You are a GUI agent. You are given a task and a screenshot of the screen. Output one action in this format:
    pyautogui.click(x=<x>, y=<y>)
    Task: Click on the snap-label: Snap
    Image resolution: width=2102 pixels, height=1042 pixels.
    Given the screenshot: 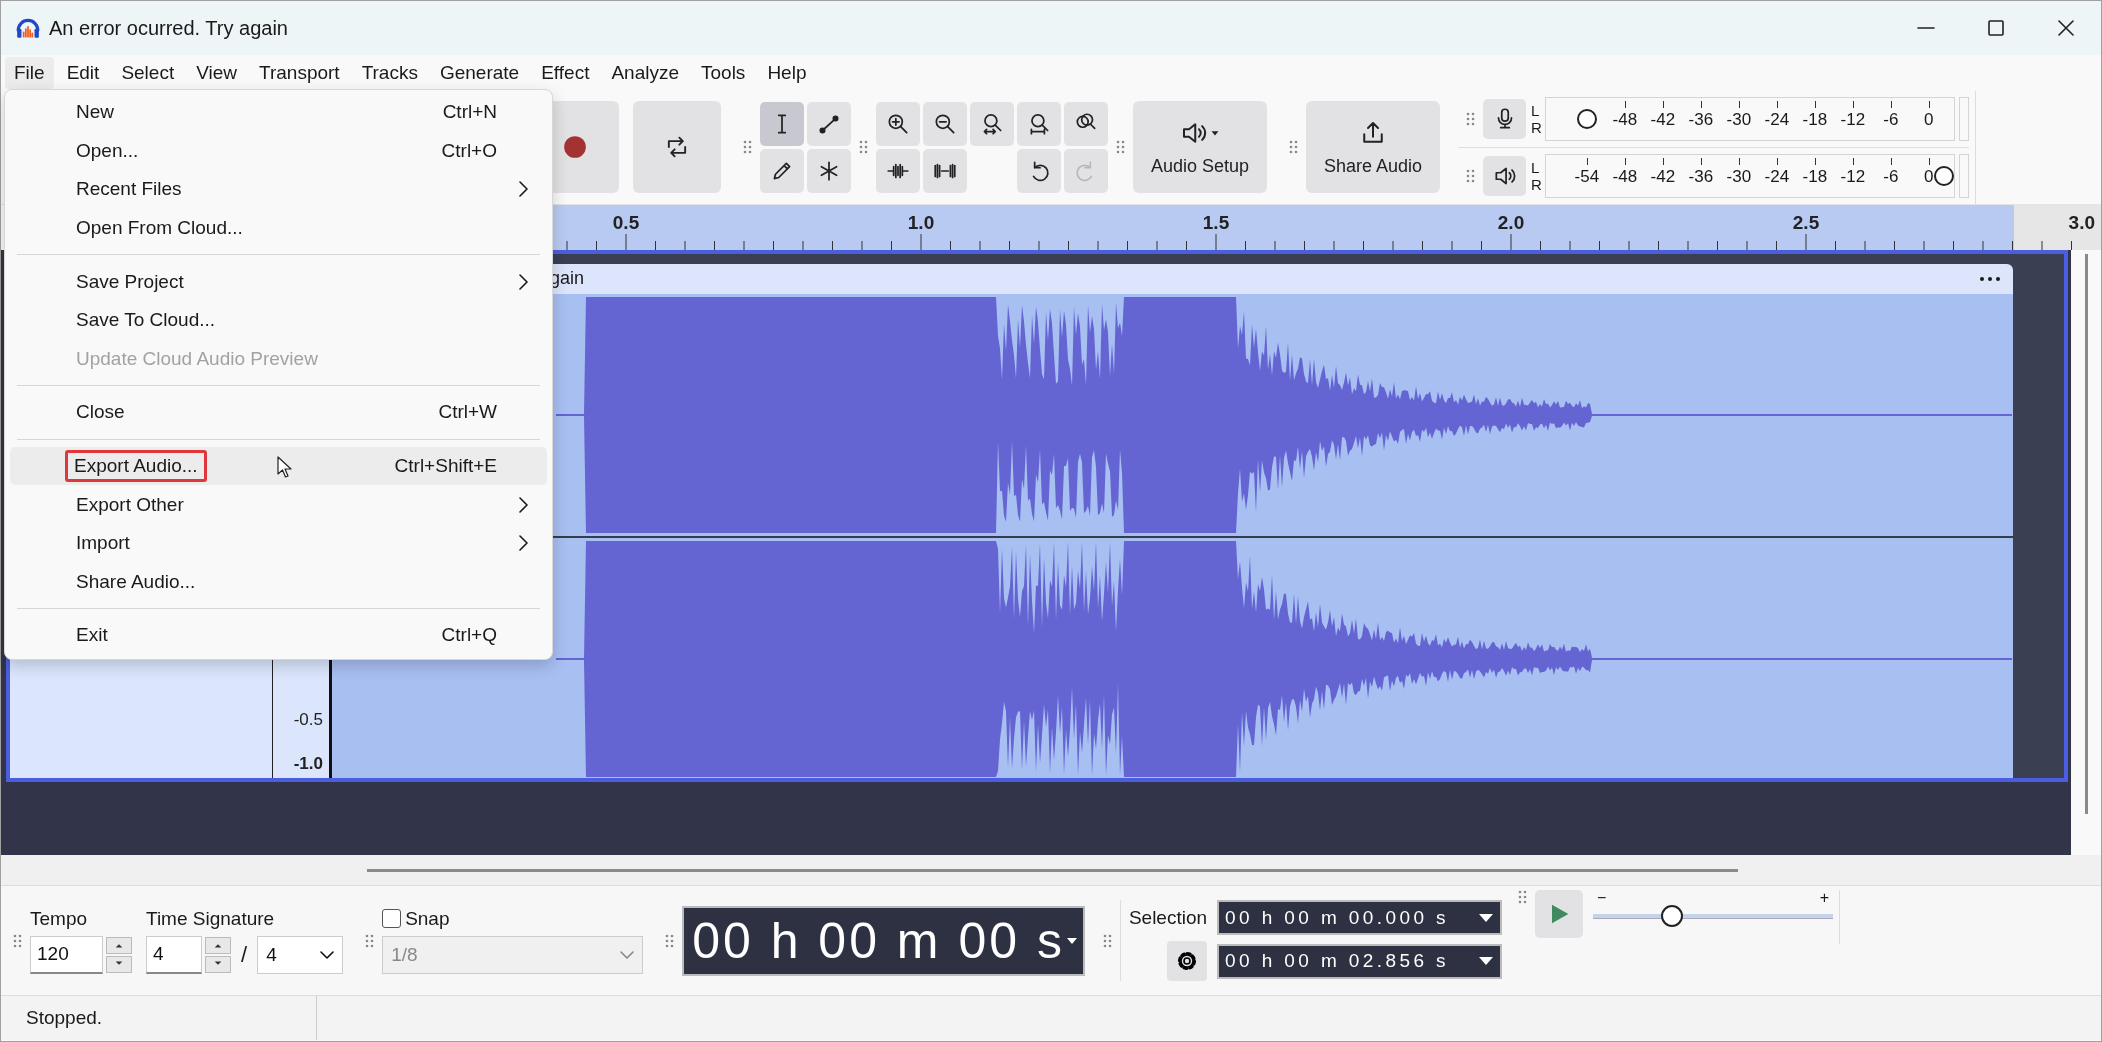 What is the action you would take?
    pyautogui.click(x=427, y=918)
    